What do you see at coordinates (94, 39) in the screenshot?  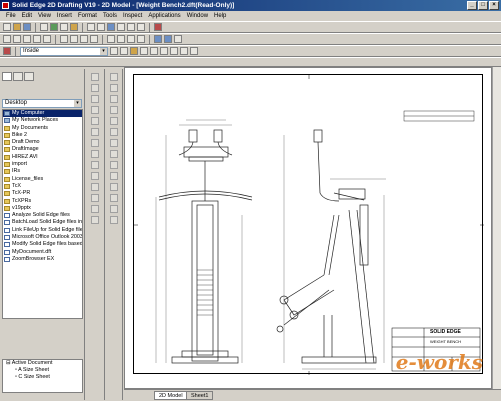 I see `offset-icon` at bounding box center [94, 39].